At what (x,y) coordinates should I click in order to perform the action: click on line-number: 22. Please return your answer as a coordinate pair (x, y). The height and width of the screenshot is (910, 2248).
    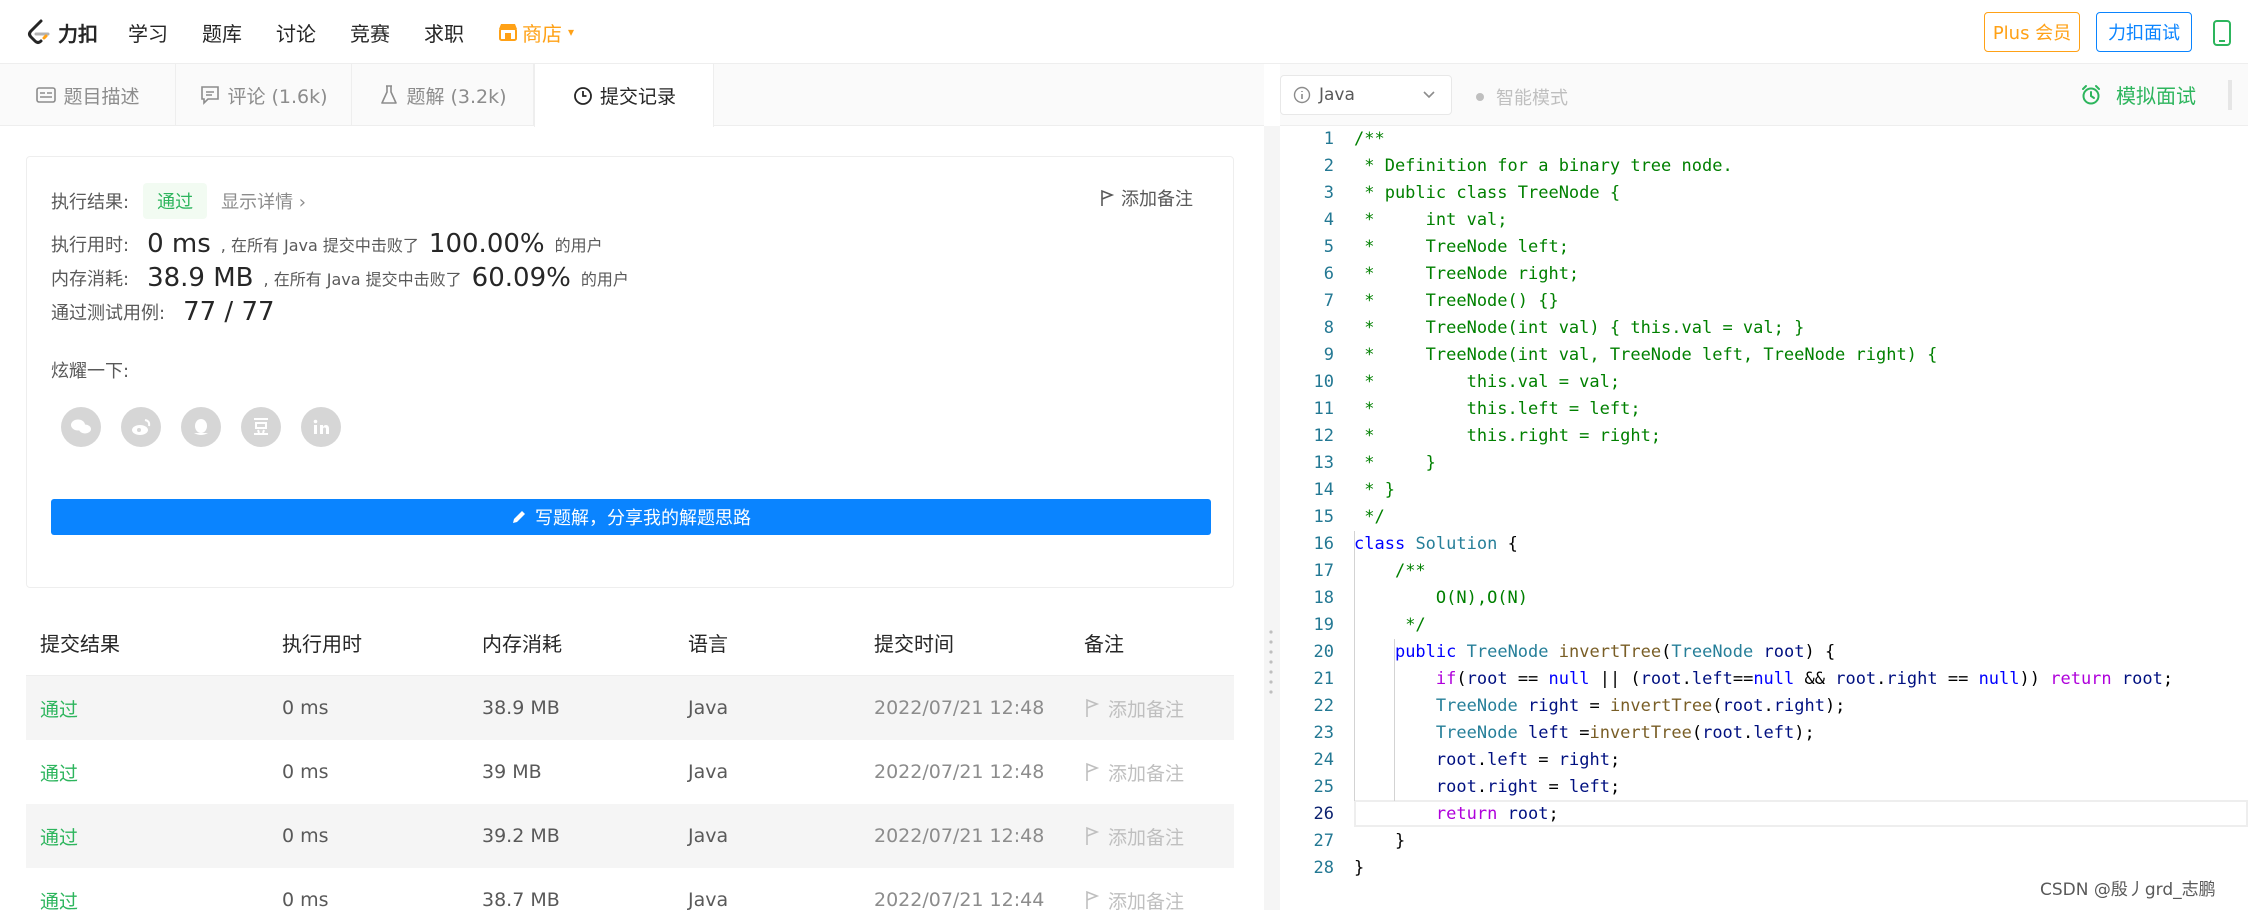
    Looking at the image, I should click on (1323, 706).